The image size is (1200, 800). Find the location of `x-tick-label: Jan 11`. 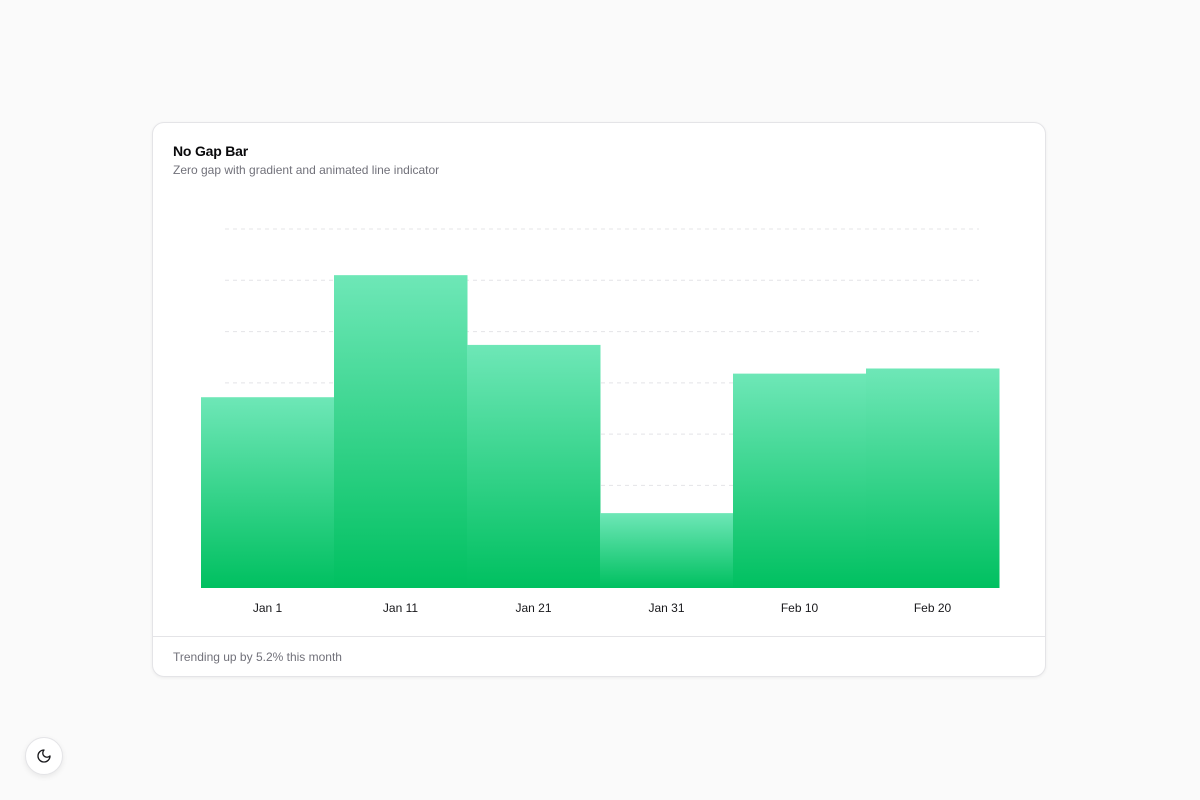

x-tick-label: Jan 11 is located at coordinates (400, 608).